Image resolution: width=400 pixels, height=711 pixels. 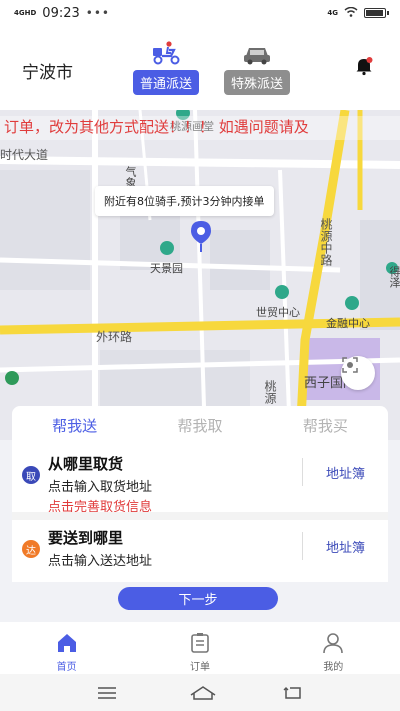 What do you see at coordinates (198, 598) in the screenshot?
I see `next-step-button: 下一步` at bounding box center [198, 598].